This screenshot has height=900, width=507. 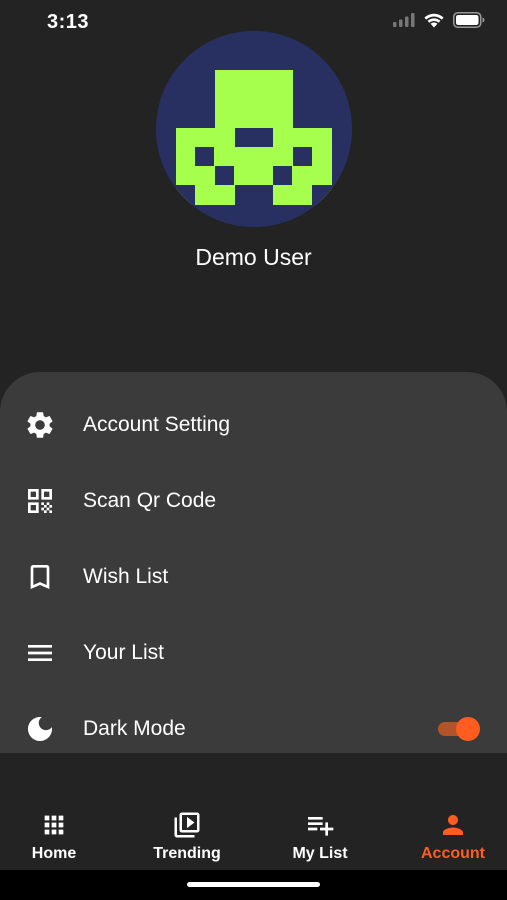 I want to click on qr-code-icon, so click(x=40, y=501).